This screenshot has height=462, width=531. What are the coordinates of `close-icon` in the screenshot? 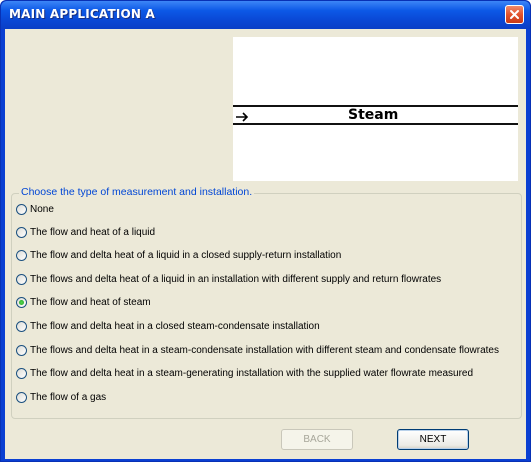 It's located at (514, 14).